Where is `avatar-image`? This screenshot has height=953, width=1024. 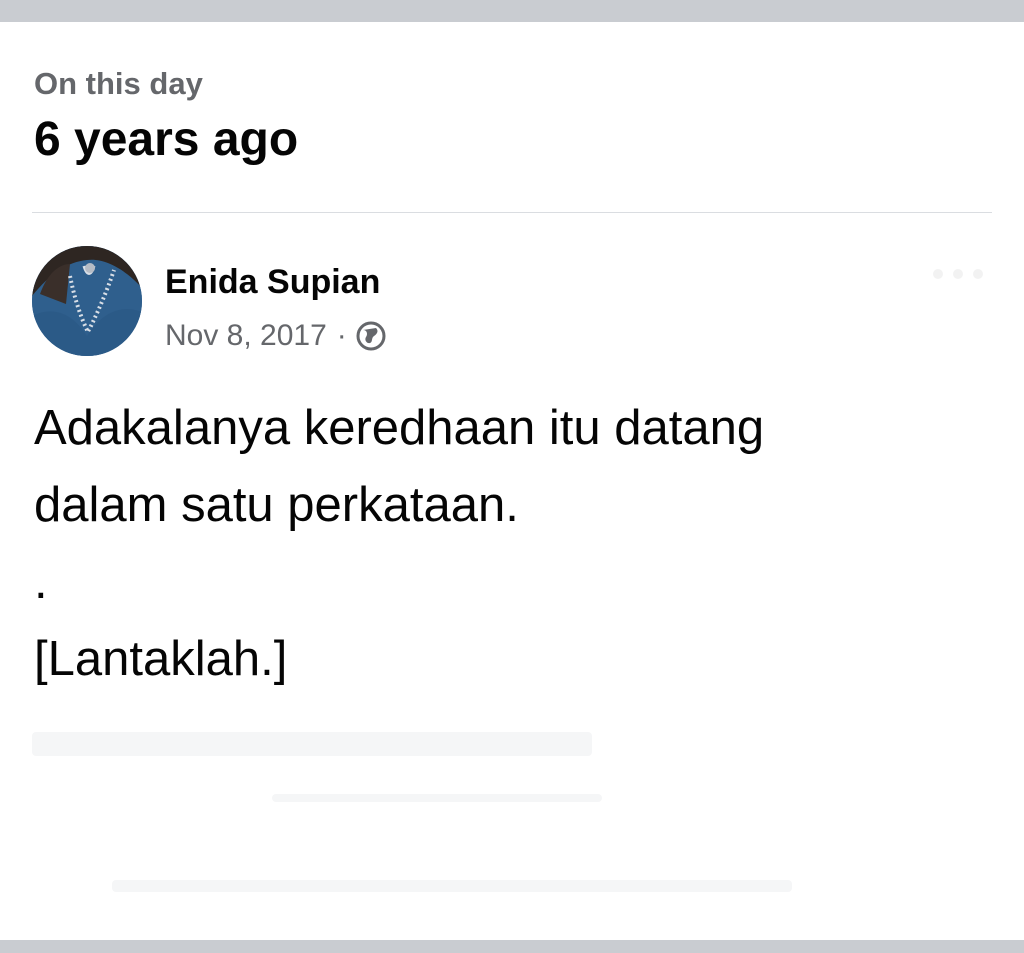 avatar-image is located at coordinates (87, 301).